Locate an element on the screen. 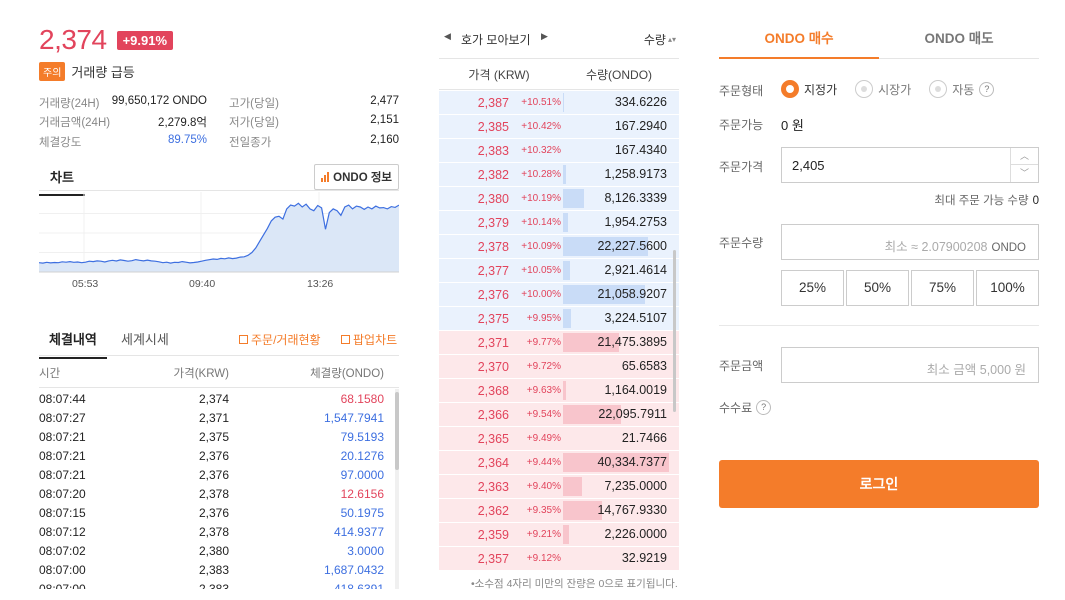 The height and width of the screenshot is (600, 1065). next-arrow-icon: ▶ is located at coordinates (544, 36).